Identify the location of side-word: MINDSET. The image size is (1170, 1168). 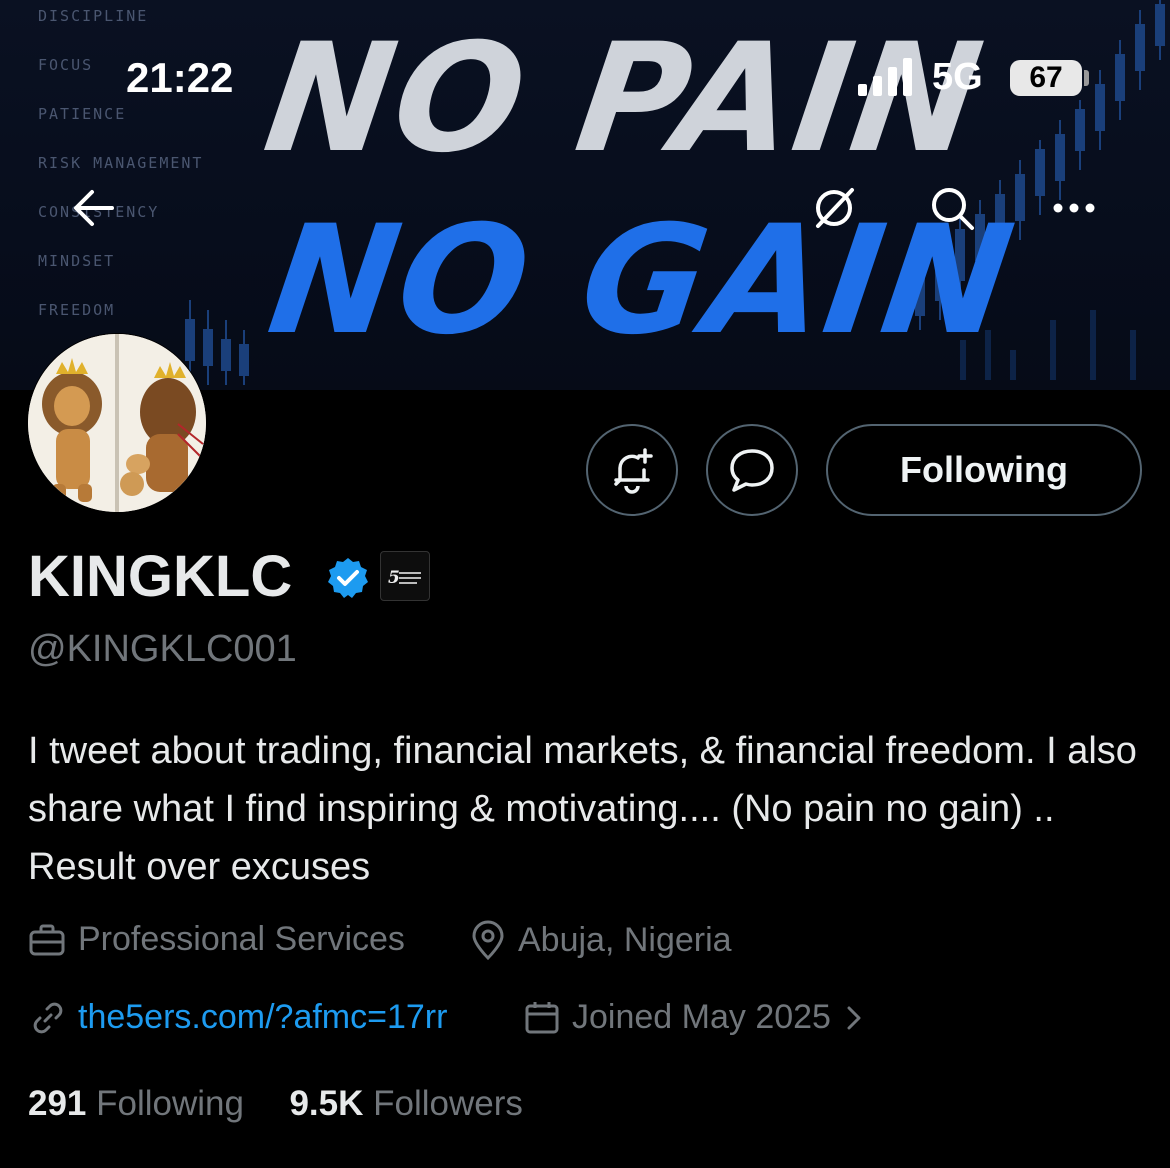
(77, 261).